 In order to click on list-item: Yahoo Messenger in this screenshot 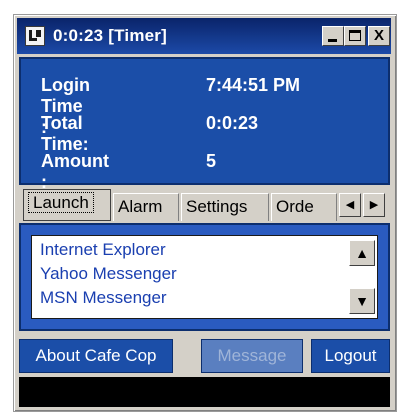, I will do `click(108, 274)`.